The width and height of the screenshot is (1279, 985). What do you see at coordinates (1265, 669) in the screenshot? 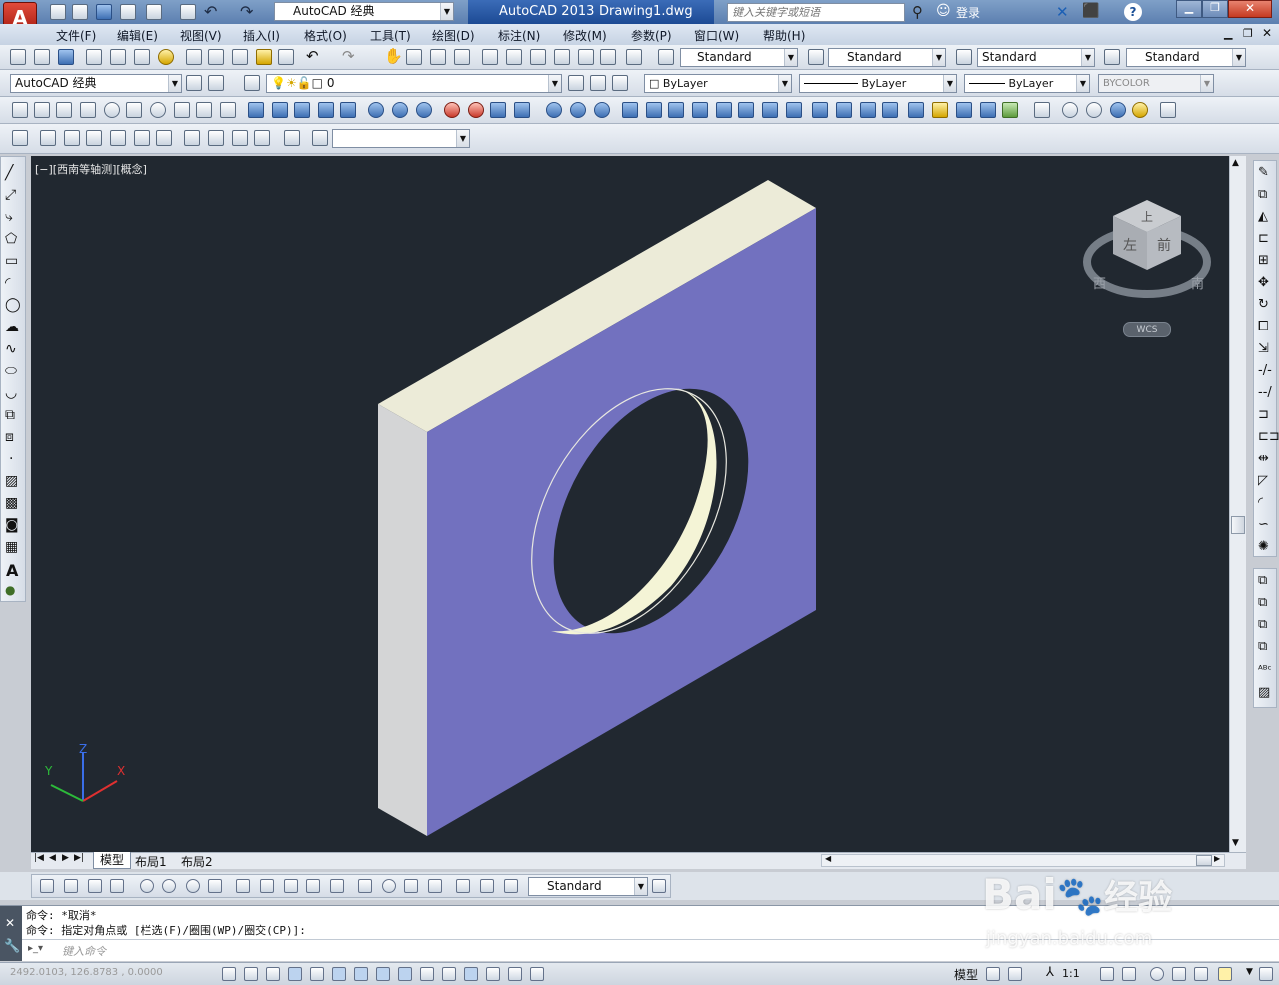
I see `text-front-icon: ᴬᴮᶜ` at bounding box center [1265, 669].